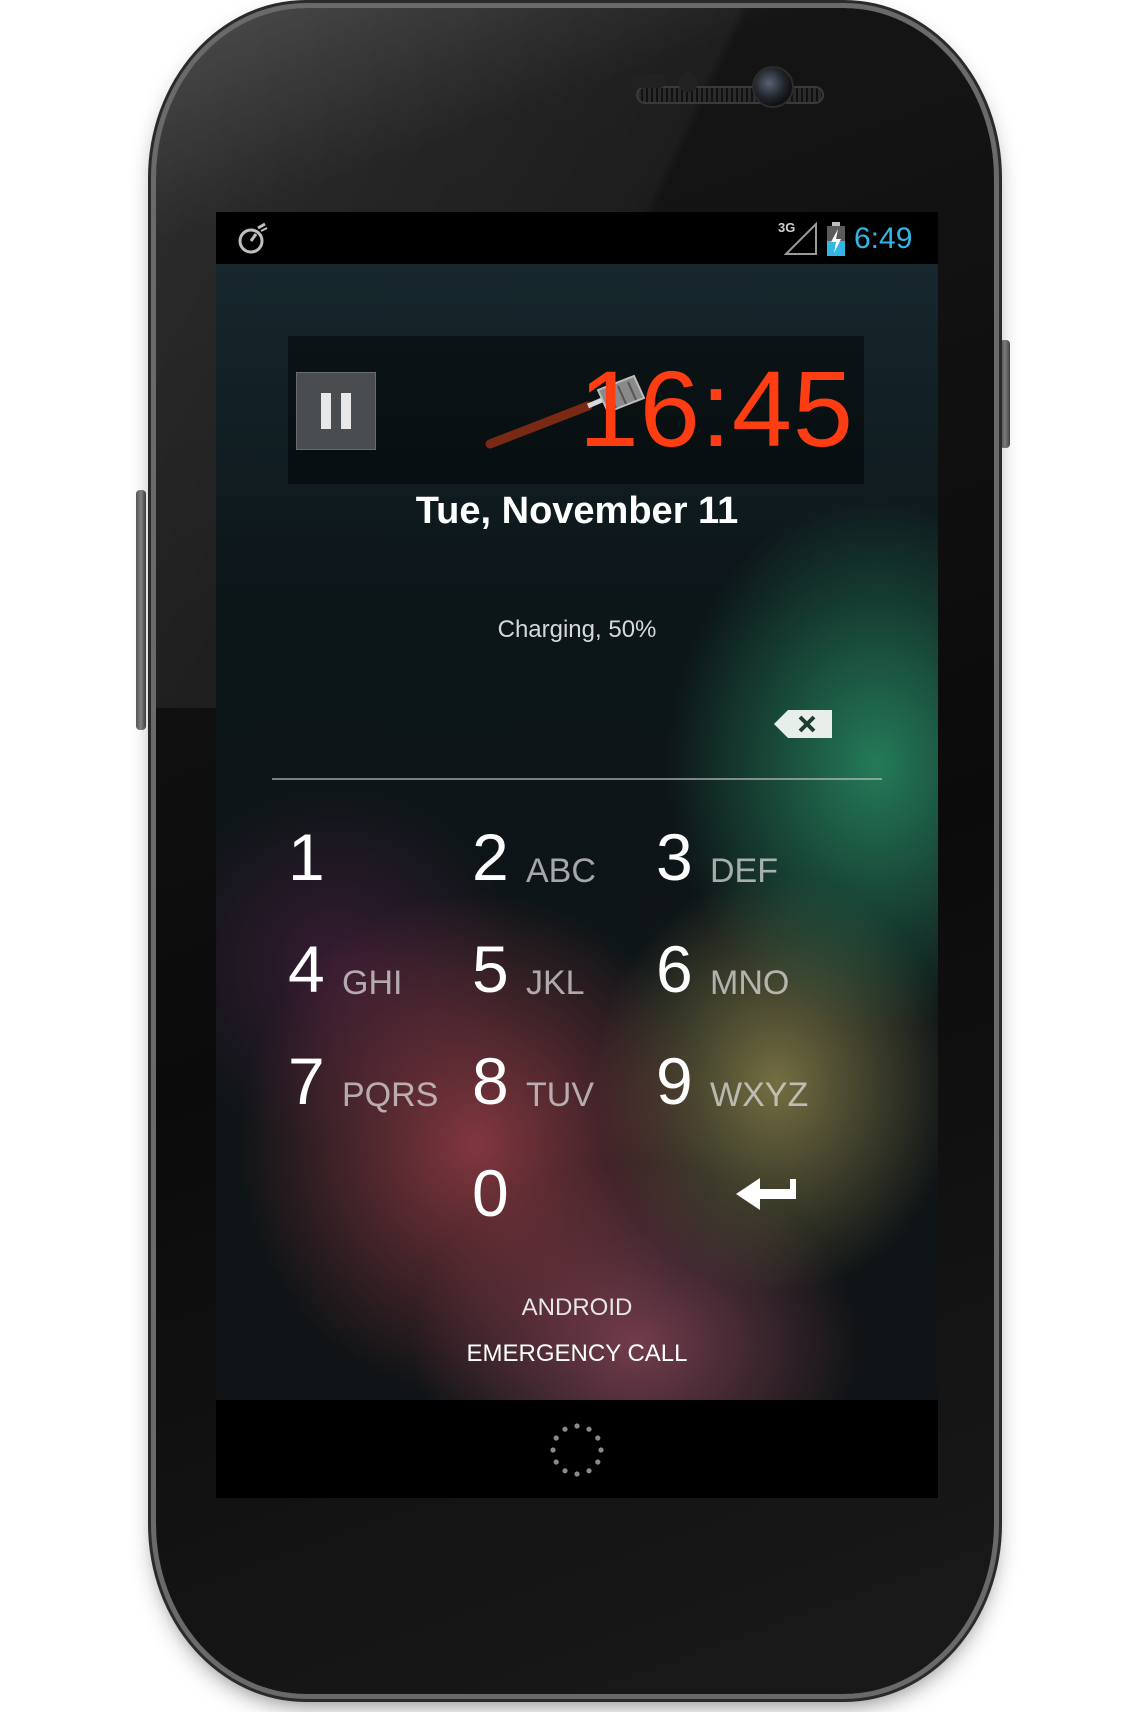 The height and width of the screenshot is (1712, 1148). I want to click on status-clock: 6:49, so click(883, 238).